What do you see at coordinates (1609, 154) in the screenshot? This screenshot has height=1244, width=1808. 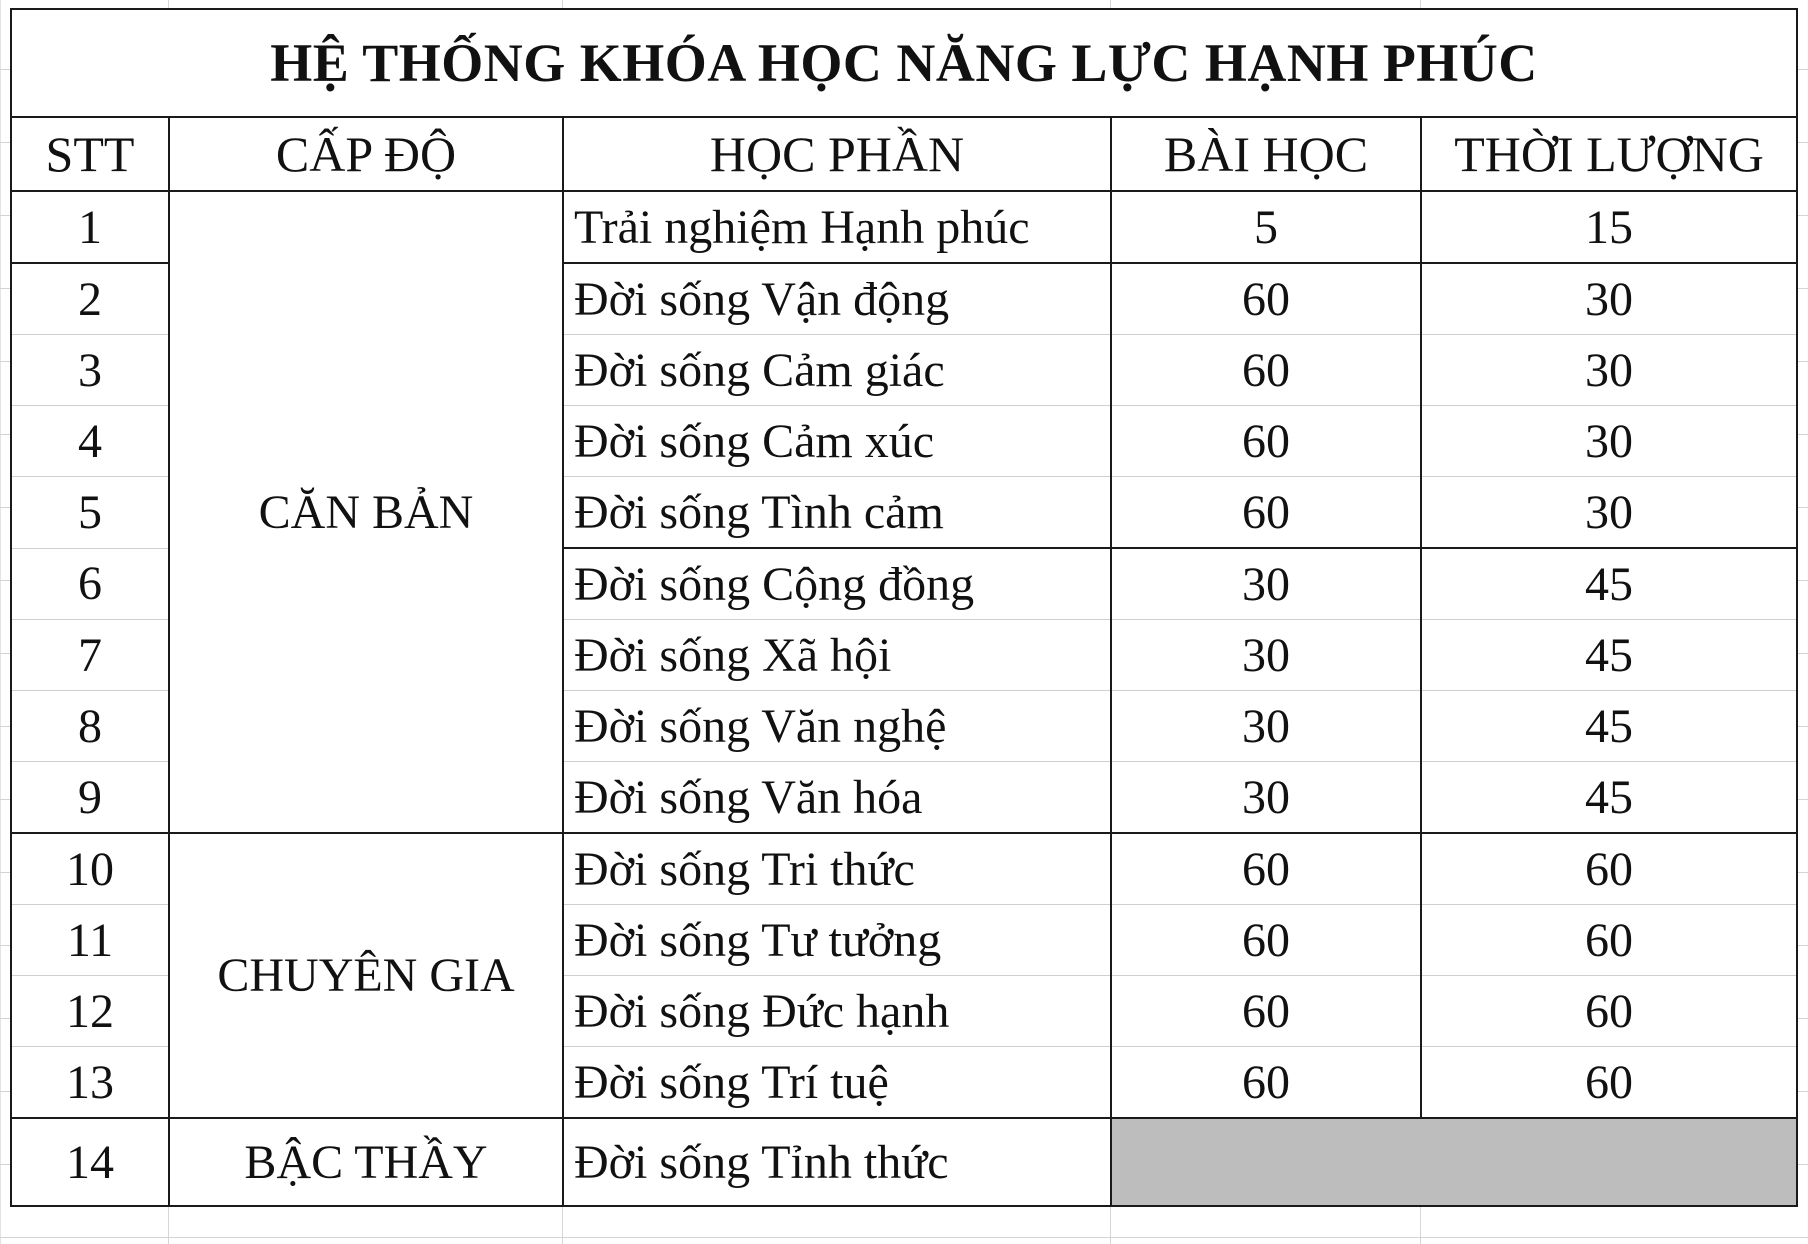 I see `header-duration: THỜI LƯỢNG` at bounding box center [1609, 154].